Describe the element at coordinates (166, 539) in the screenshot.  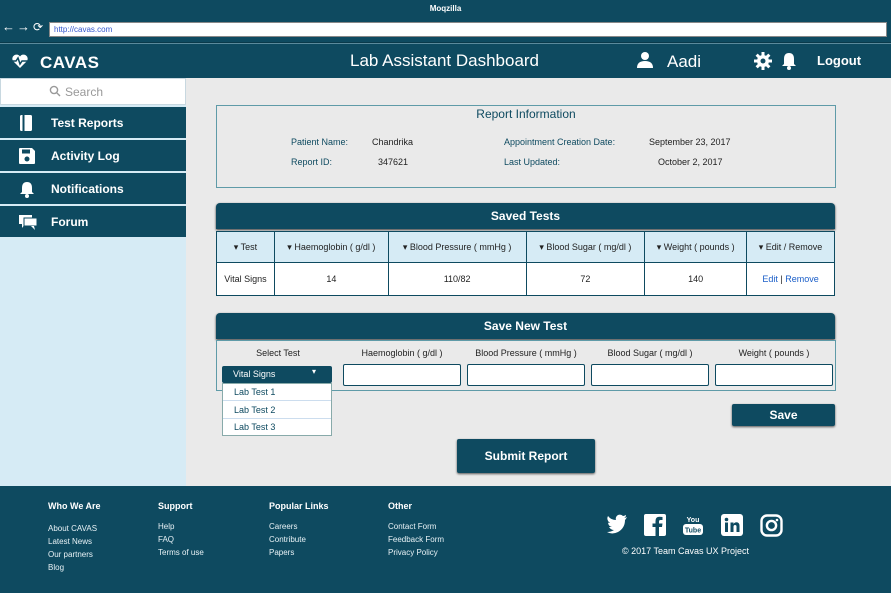
I see `footer-link: FAQ` at that location.